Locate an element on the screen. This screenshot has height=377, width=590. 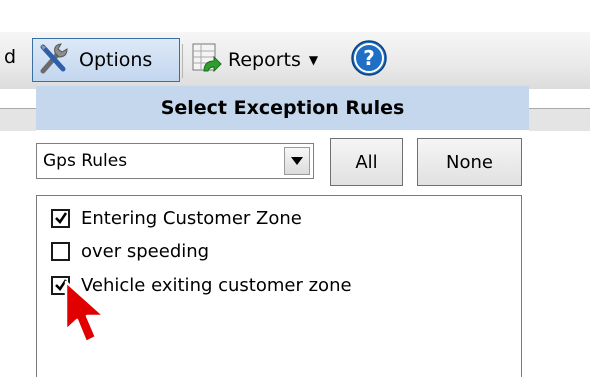
reports-sheet-icon is located at coordinates (206, 60).